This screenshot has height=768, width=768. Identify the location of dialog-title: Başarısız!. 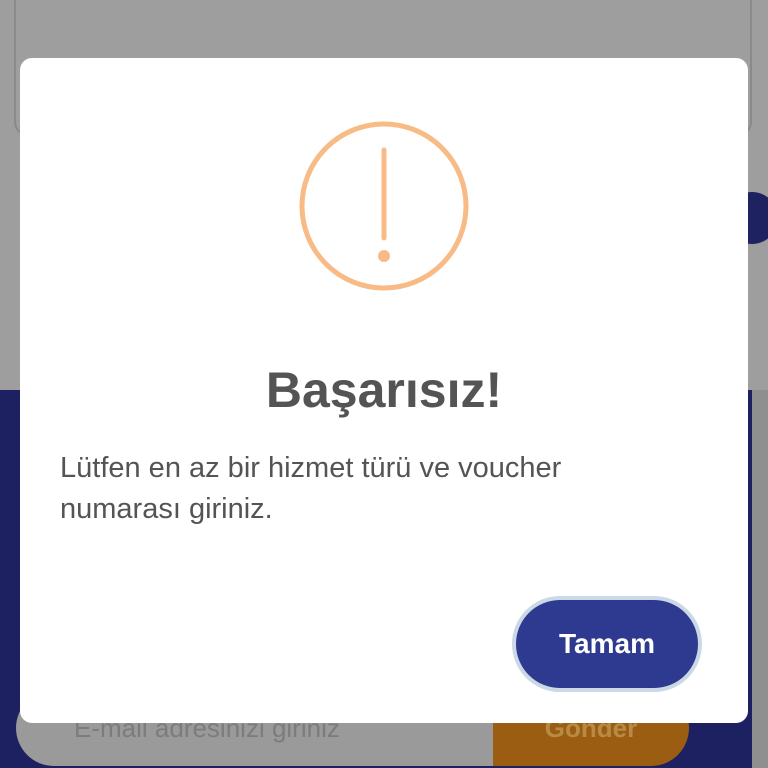
(384, 390).